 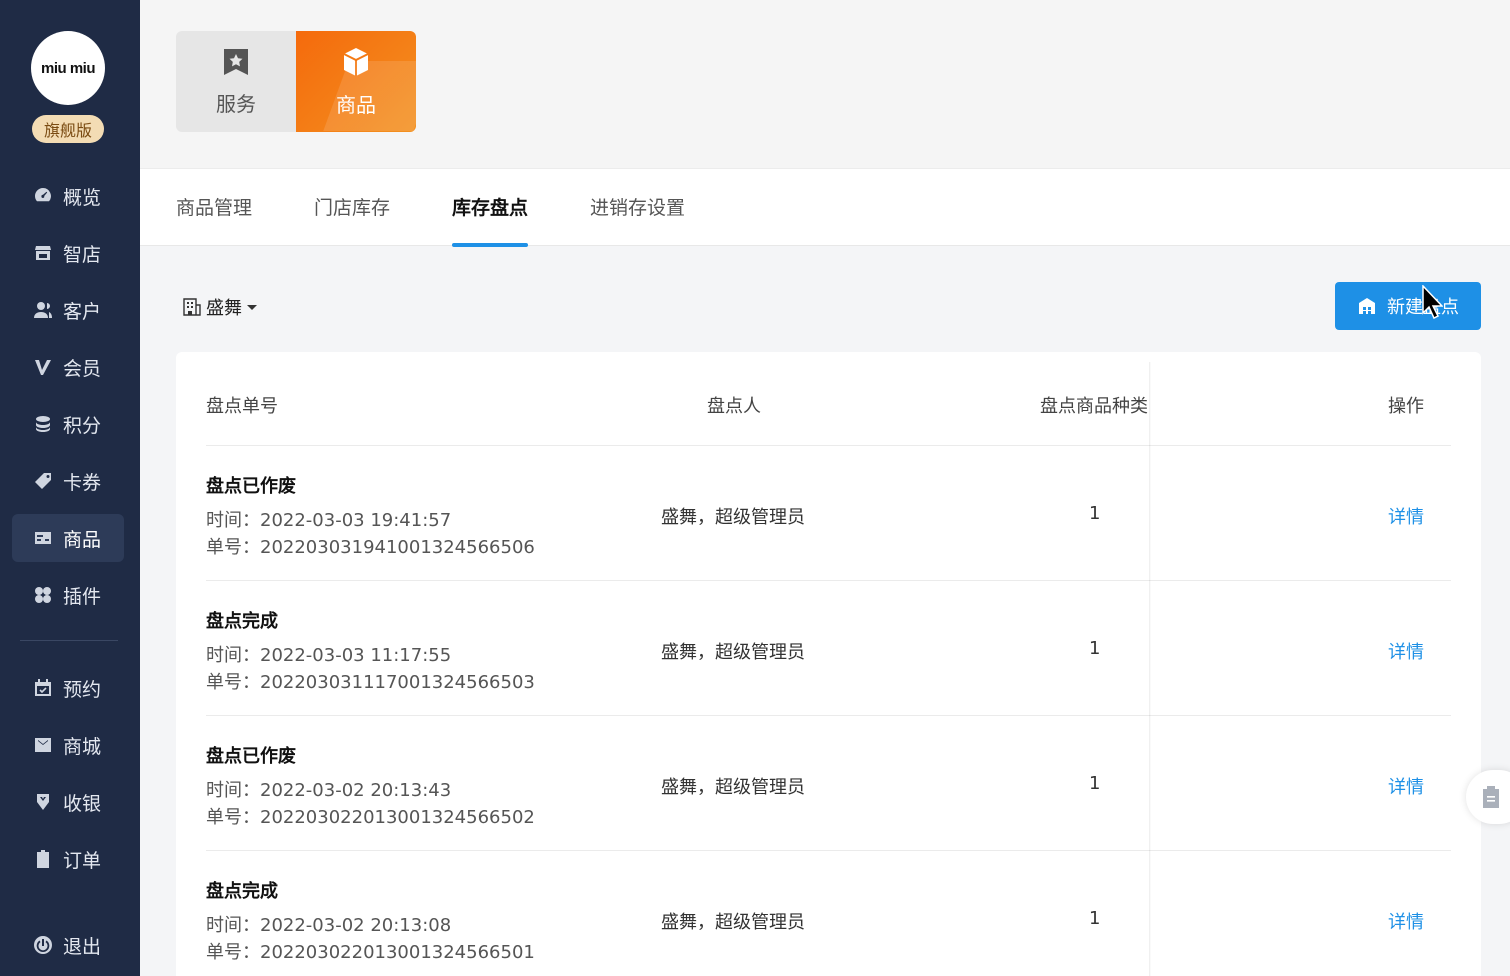 What do you see at coordinates (82, 596) in the screenshot?
I see `nav-label: 插件` at bounding box center [82, 596].